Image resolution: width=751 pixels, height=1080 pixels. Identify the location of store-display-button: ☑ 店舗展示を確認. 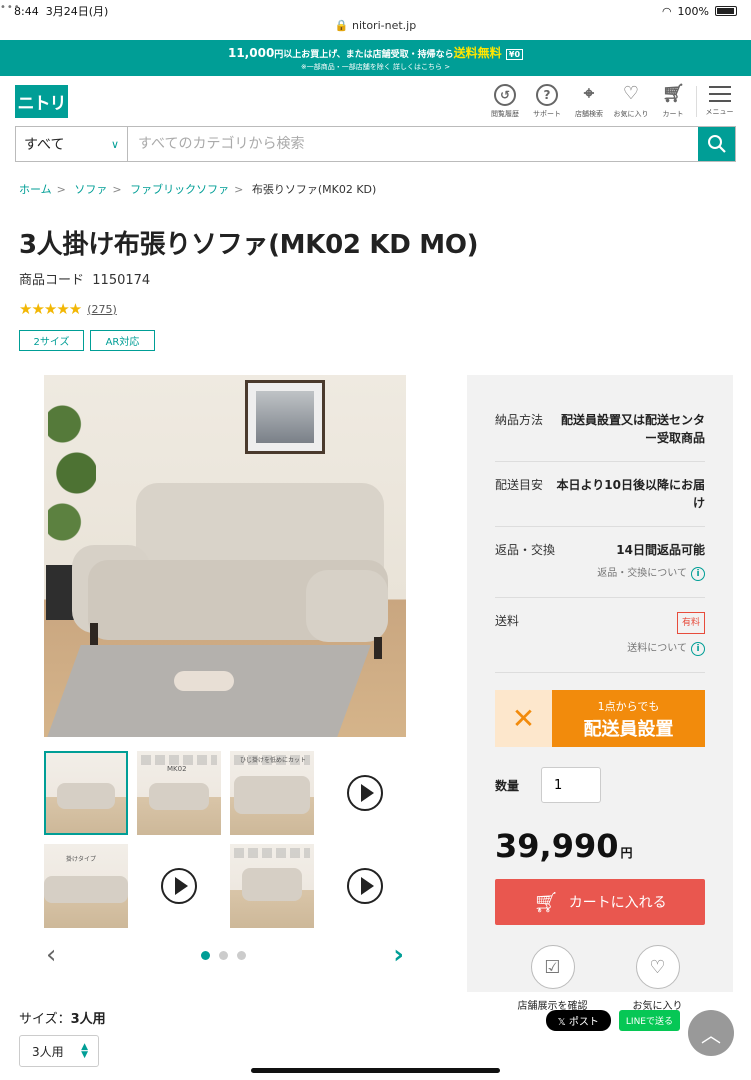
(553, 978).